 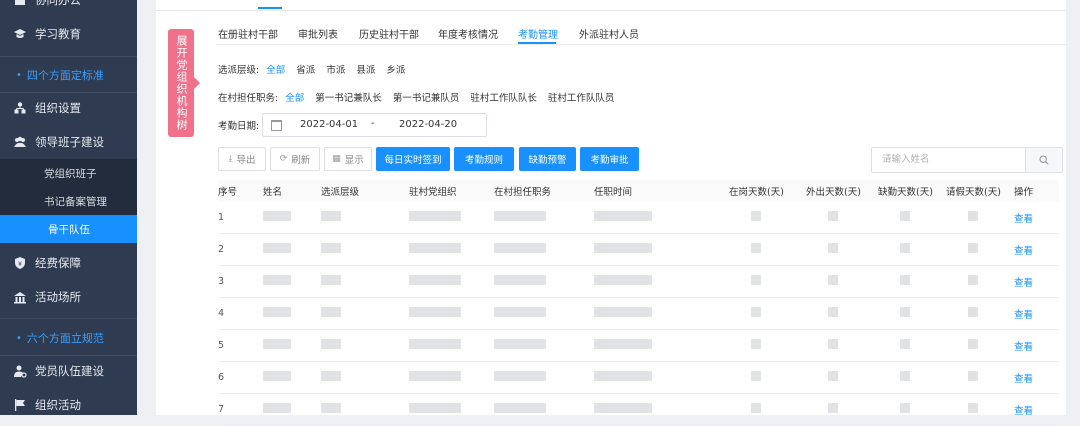 I want to click on date-start: 2022-04-01, so click(x=329, y=124).